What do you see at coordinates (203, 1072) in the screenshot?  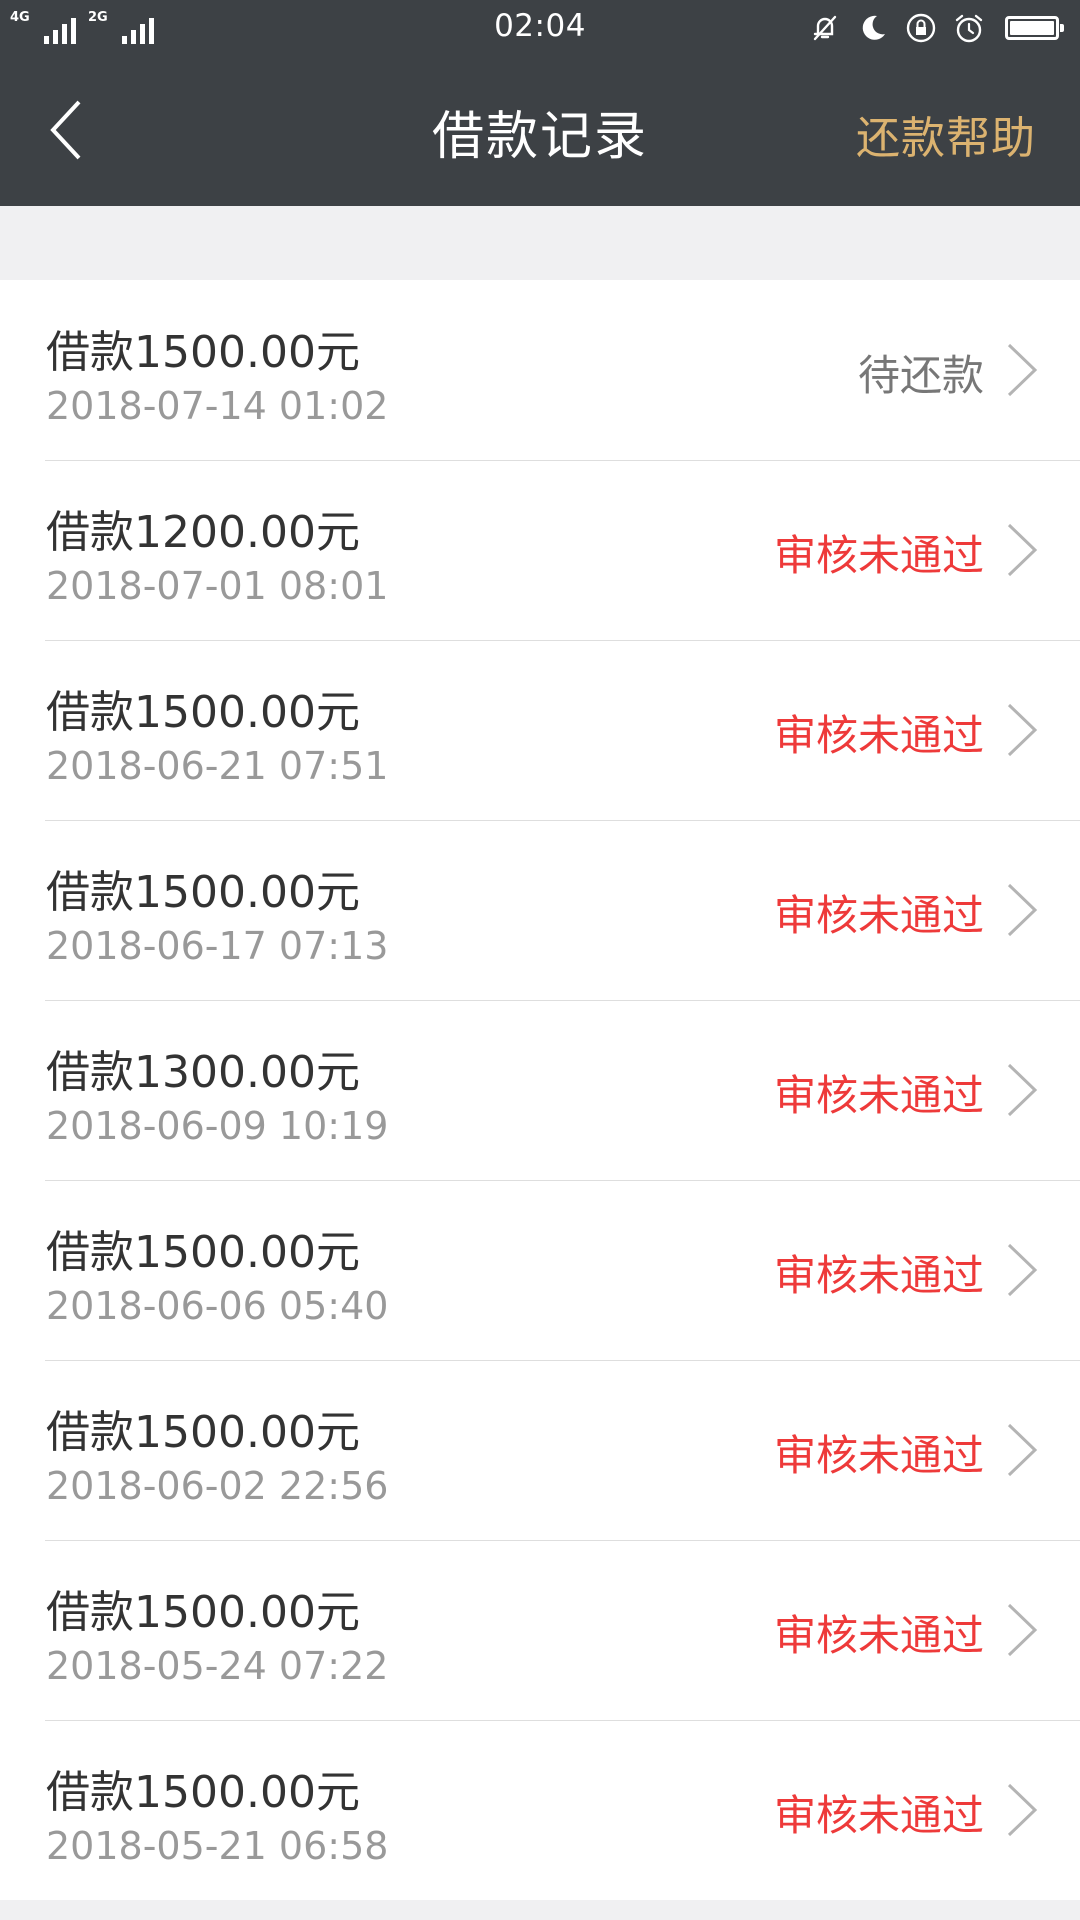 I see `loan-amount: 借款1300.00元` at bounding box center [203, 1072].